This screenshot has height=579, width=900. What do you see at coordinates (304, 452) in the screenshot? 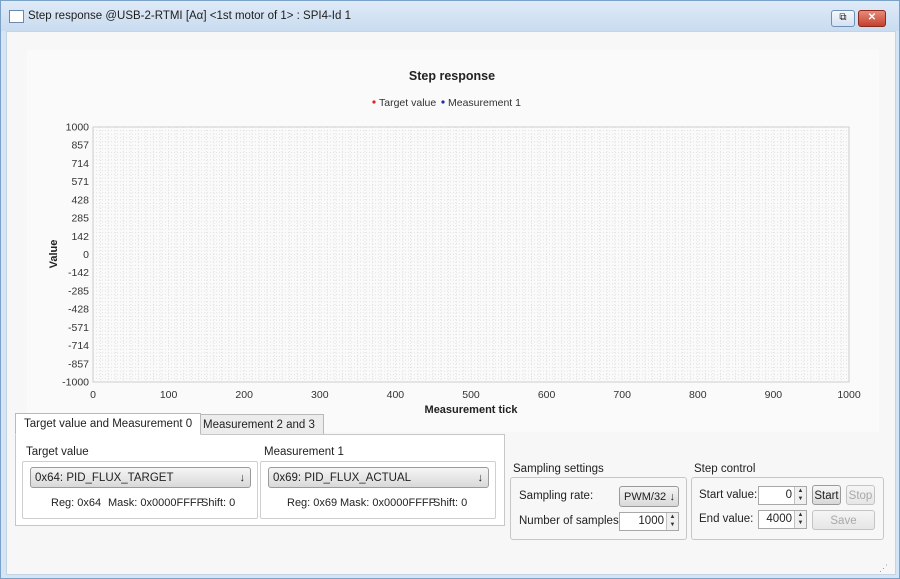
I see `measurement-group-label: Measurement 1` at bounding box center [304, 452].